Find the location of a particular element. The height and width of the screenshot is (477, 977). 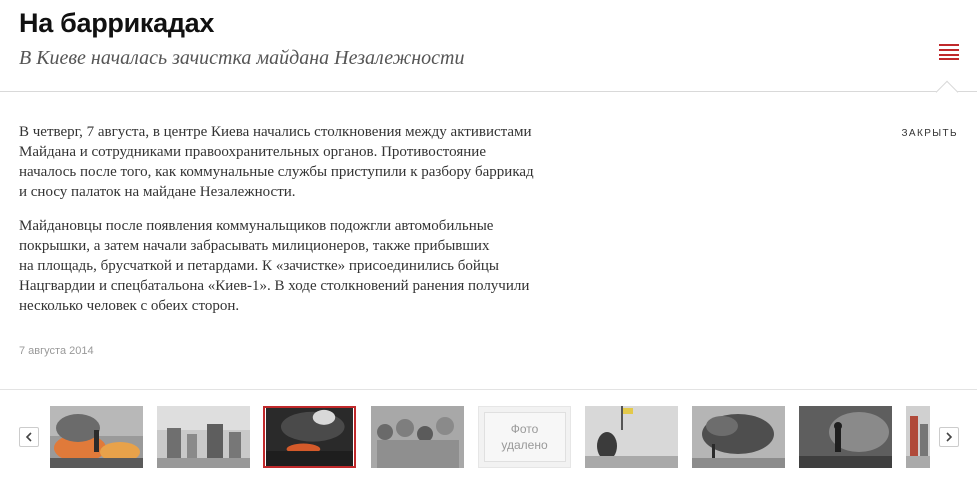

photo-removed-label: Фото удалено is located at coordinates (524, 437).